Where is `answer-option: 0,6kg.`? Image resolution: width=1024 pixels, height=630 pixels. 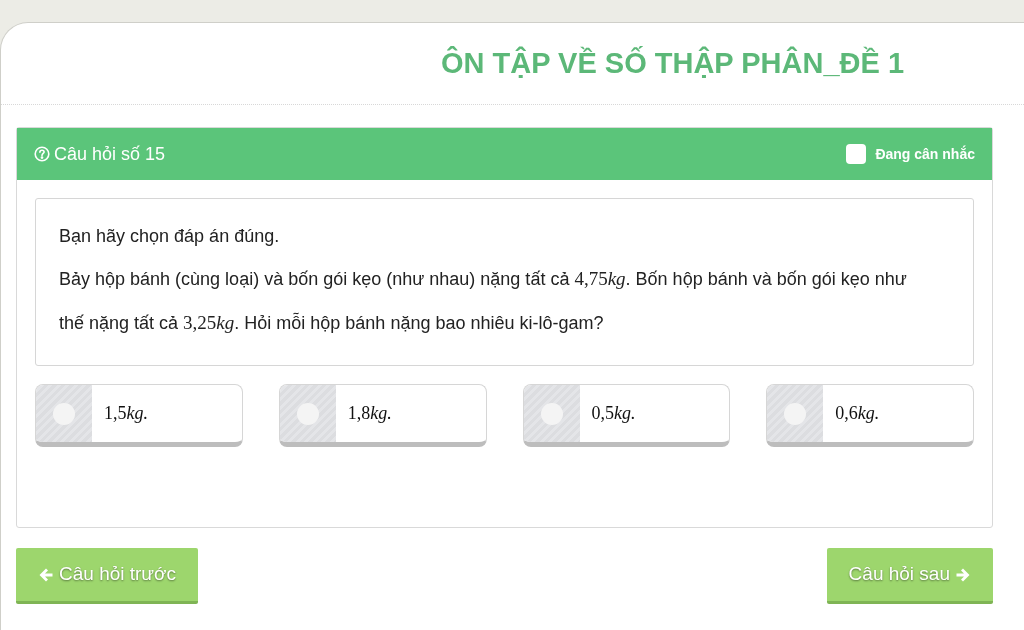 answer-option: 0,6kg. is located at coordinates (870, 415).